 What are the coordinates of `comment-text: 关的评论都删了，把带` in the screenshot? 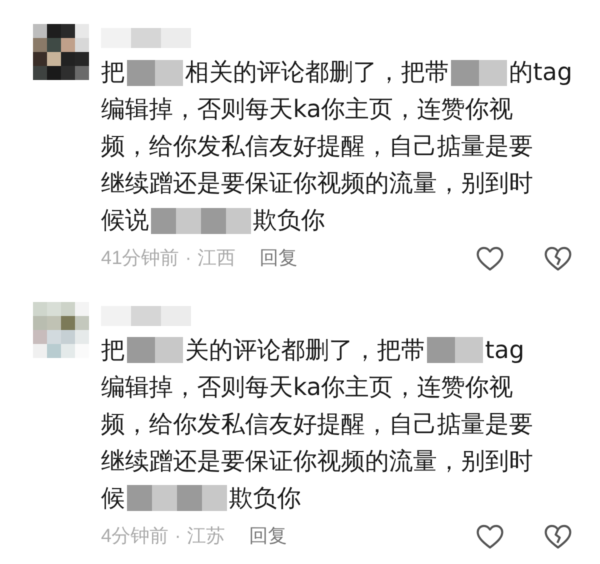 It's located at (305, 350).